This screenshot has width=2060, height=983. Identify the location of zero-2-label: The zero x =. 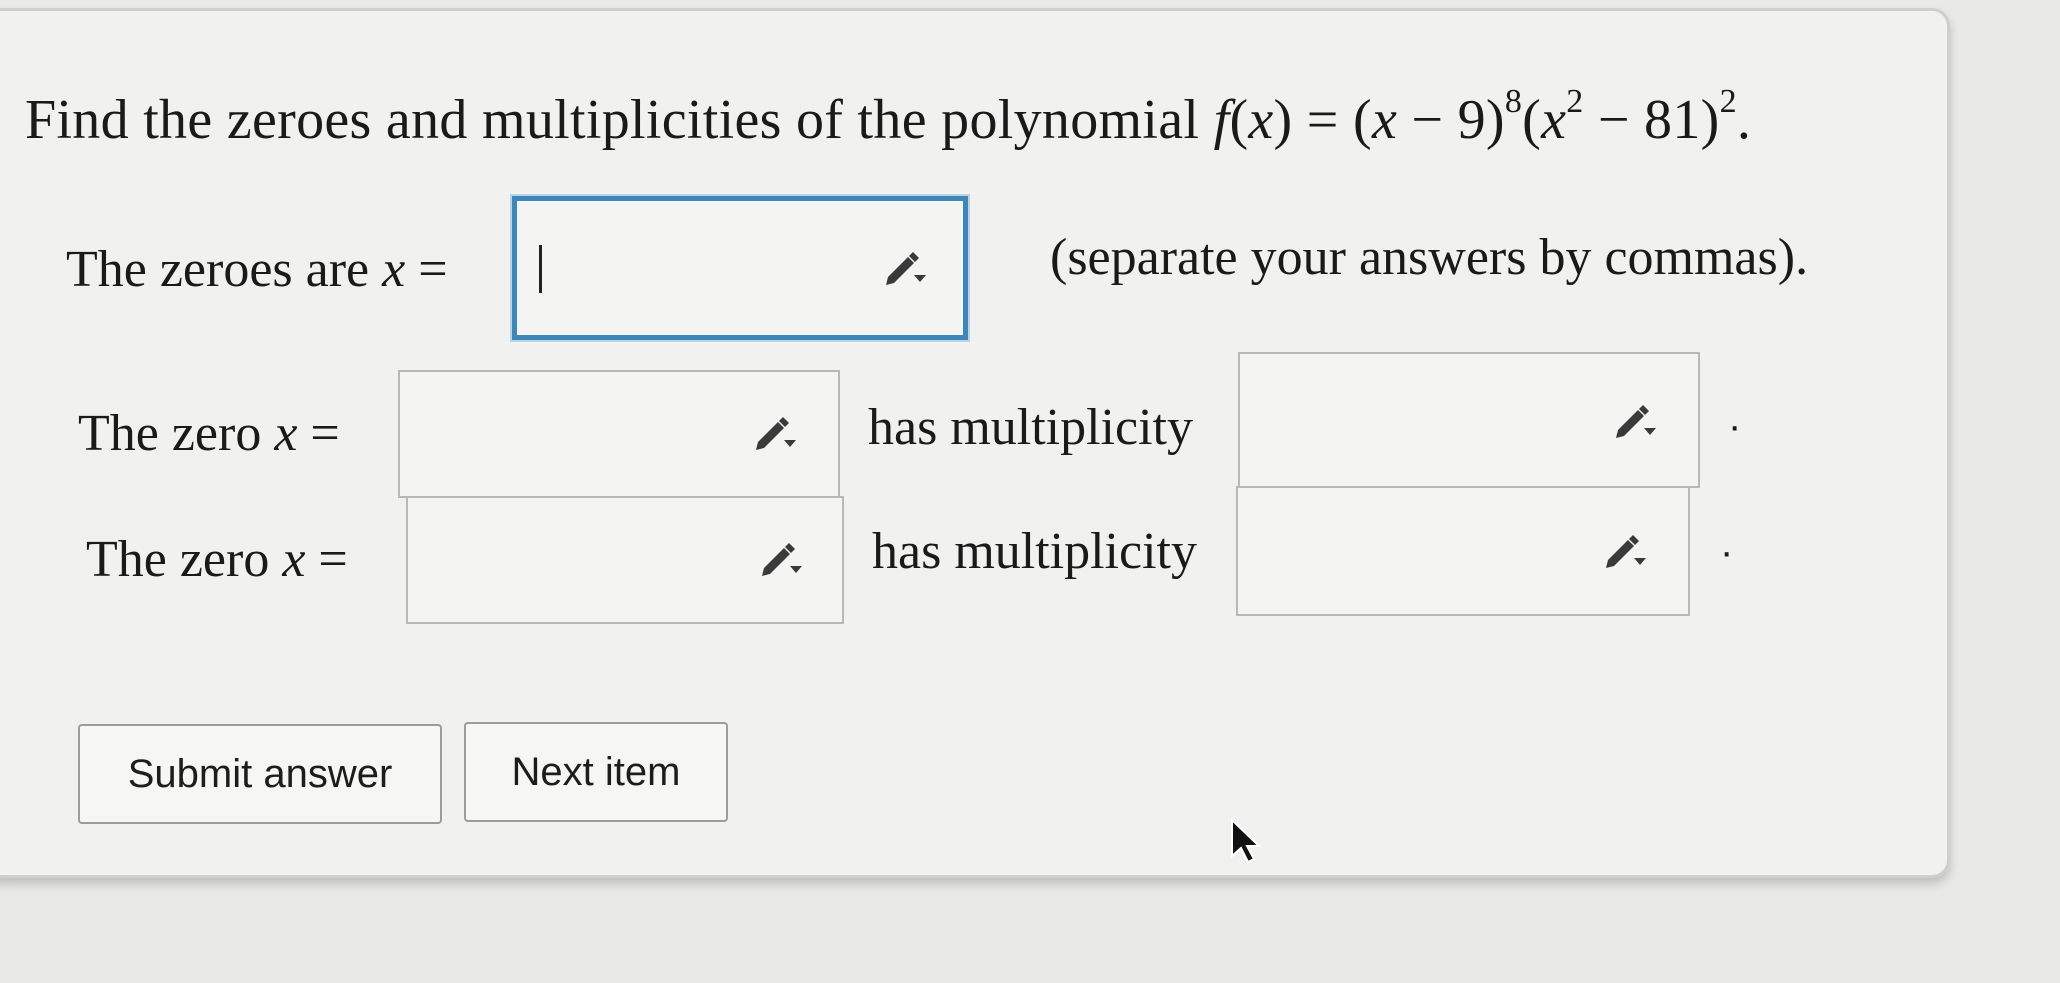
(217, 559).